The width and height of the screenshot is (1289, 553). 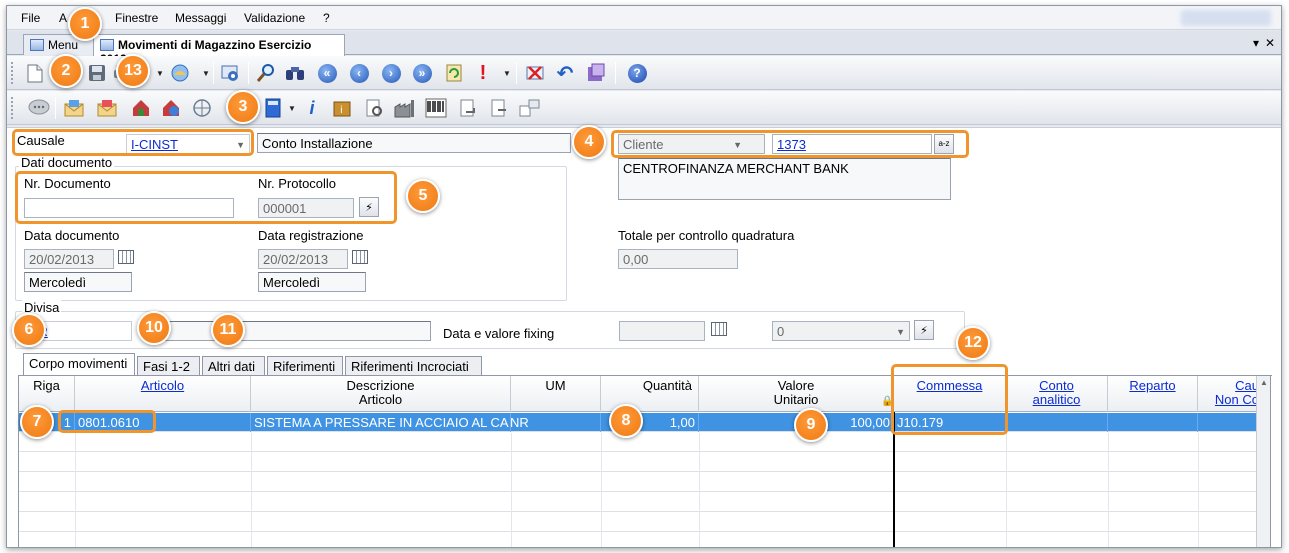 I want to click on tab-list-dropdown-icon: ▾, so click(x=1256, y=43).